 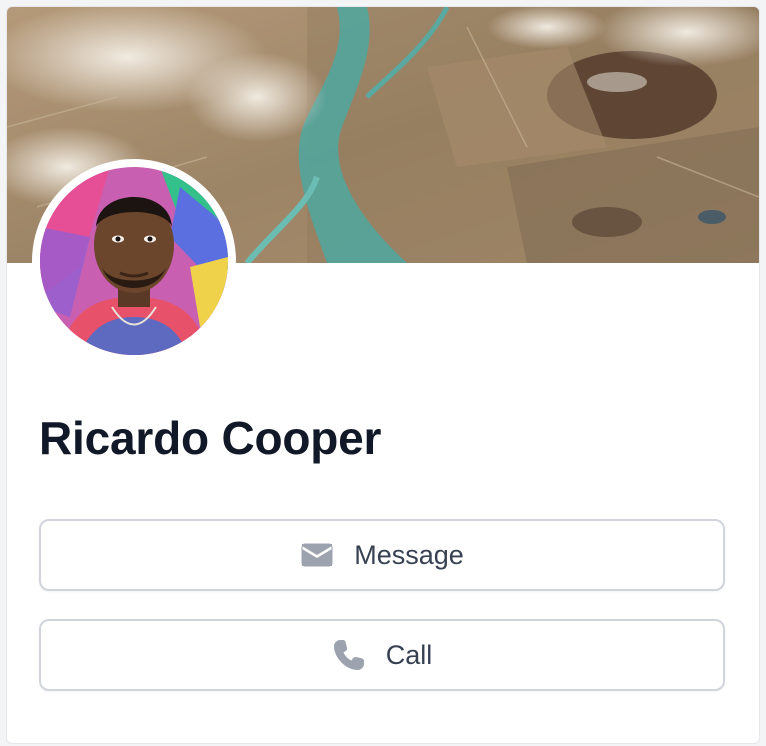 I want to click on phone-icon, so click(x=349, y=655).